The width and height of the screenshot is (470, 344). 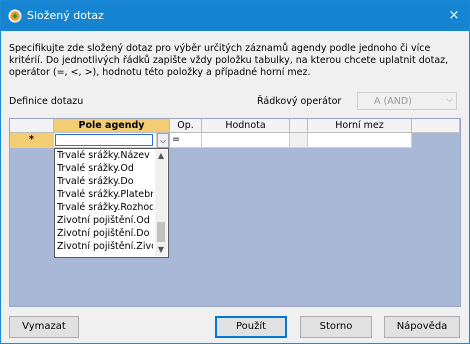 I want to click on dropdown-scrollbar: ▲ ▼, so click(x=161, y=203).